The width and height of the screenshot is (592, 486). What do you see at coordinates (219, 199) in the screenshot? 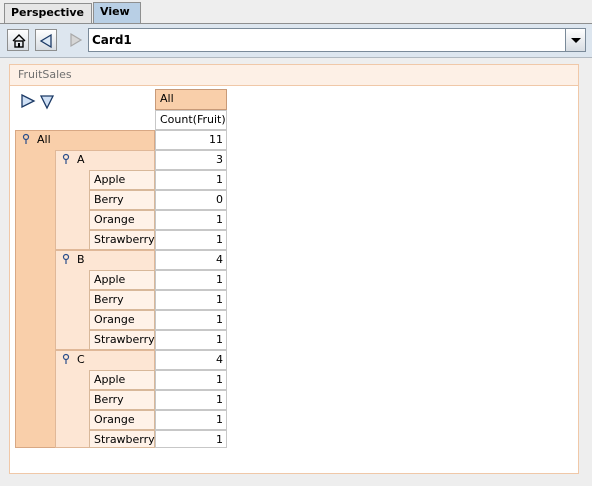
I see `item-value-text: 0` at bounding box center [219, 199].